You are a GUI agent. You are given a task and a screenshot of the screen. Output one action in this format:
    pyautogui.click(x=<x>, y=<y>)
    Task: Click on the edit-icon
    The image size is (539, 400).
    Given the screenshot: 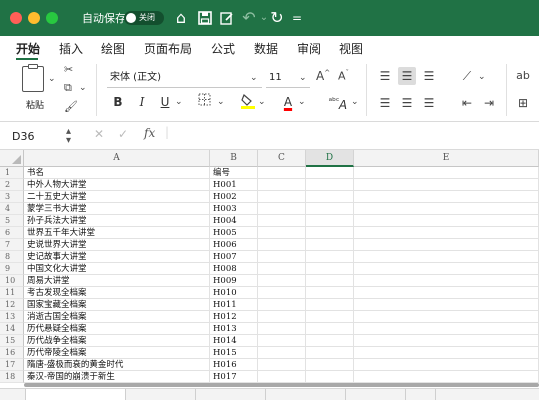 What is the action you would take?
    pyautogui.click(x=227, y=19)
    